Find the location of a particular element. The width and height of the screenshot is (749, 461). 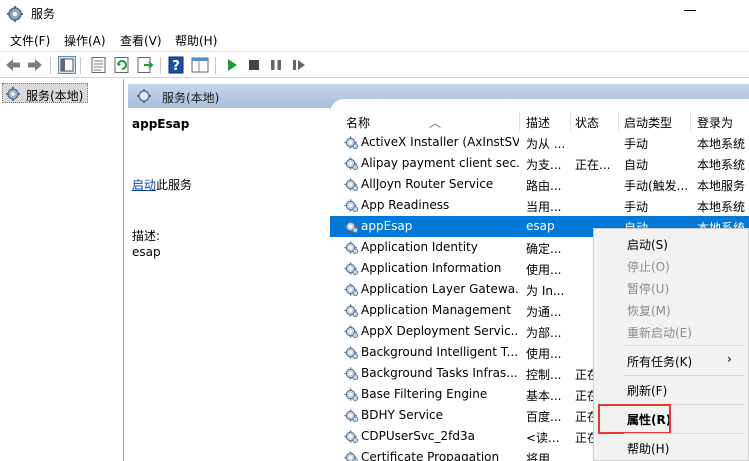

service-name-cell: Certificate Propagation is located at coordinates (430, 455).